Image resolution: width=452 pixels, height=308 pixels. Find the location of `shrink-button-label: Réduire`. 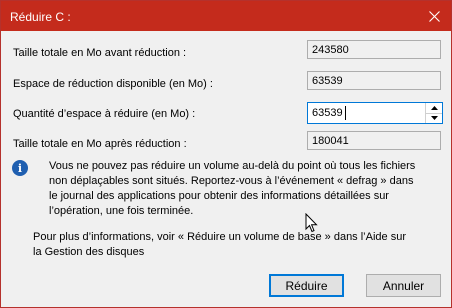

shrink-button-label: Réduire is located at coordinates (306, 285).